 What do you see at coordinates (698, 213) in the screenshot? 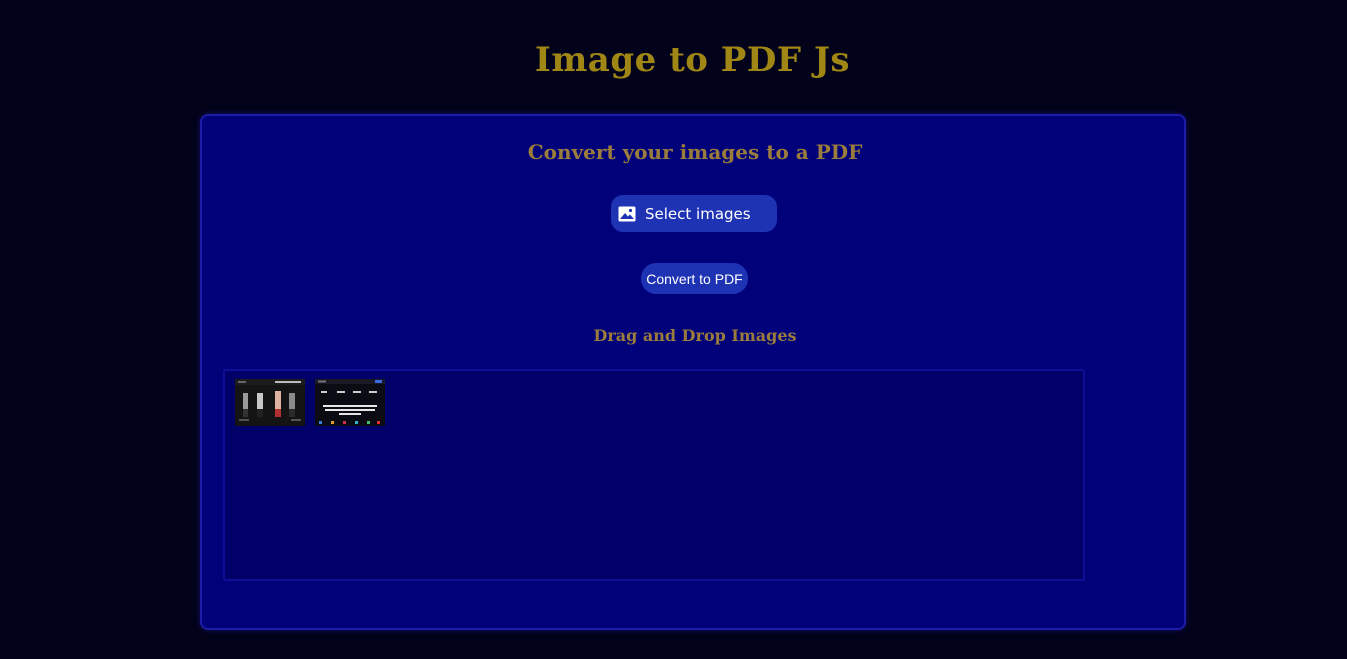
I see `select-images-label: Select images` at bounding box center [698, 213].